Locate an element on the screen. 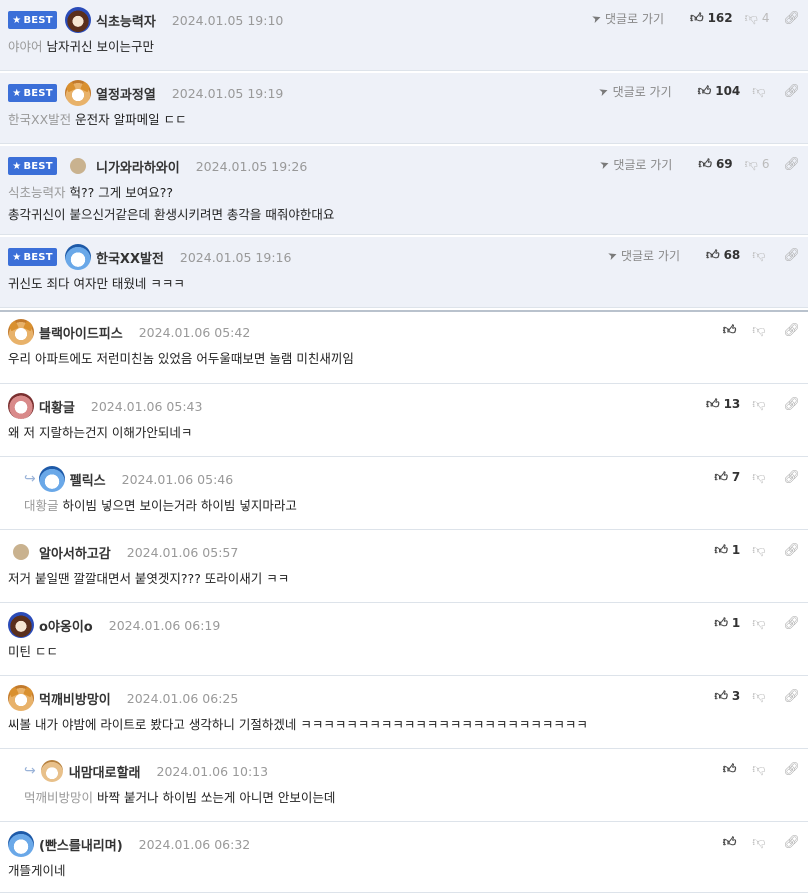 The width and height of the screenshot is (808, 893). nickname: 대황글 is located at coordinates (57, 406).